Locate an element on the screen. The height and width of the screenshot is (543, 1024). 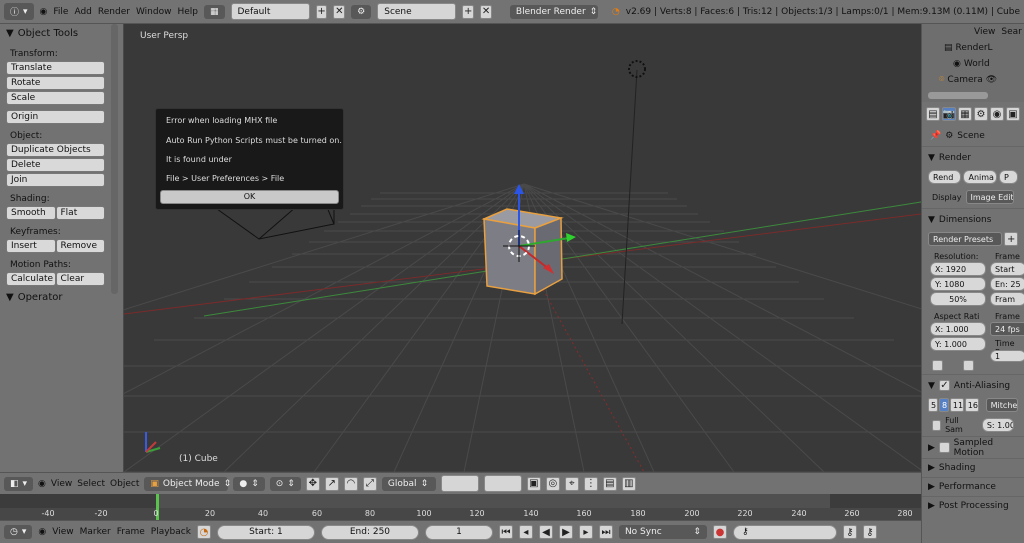
render-engine-select: Blender Render ⇕ is located at coordinates (553, 11).